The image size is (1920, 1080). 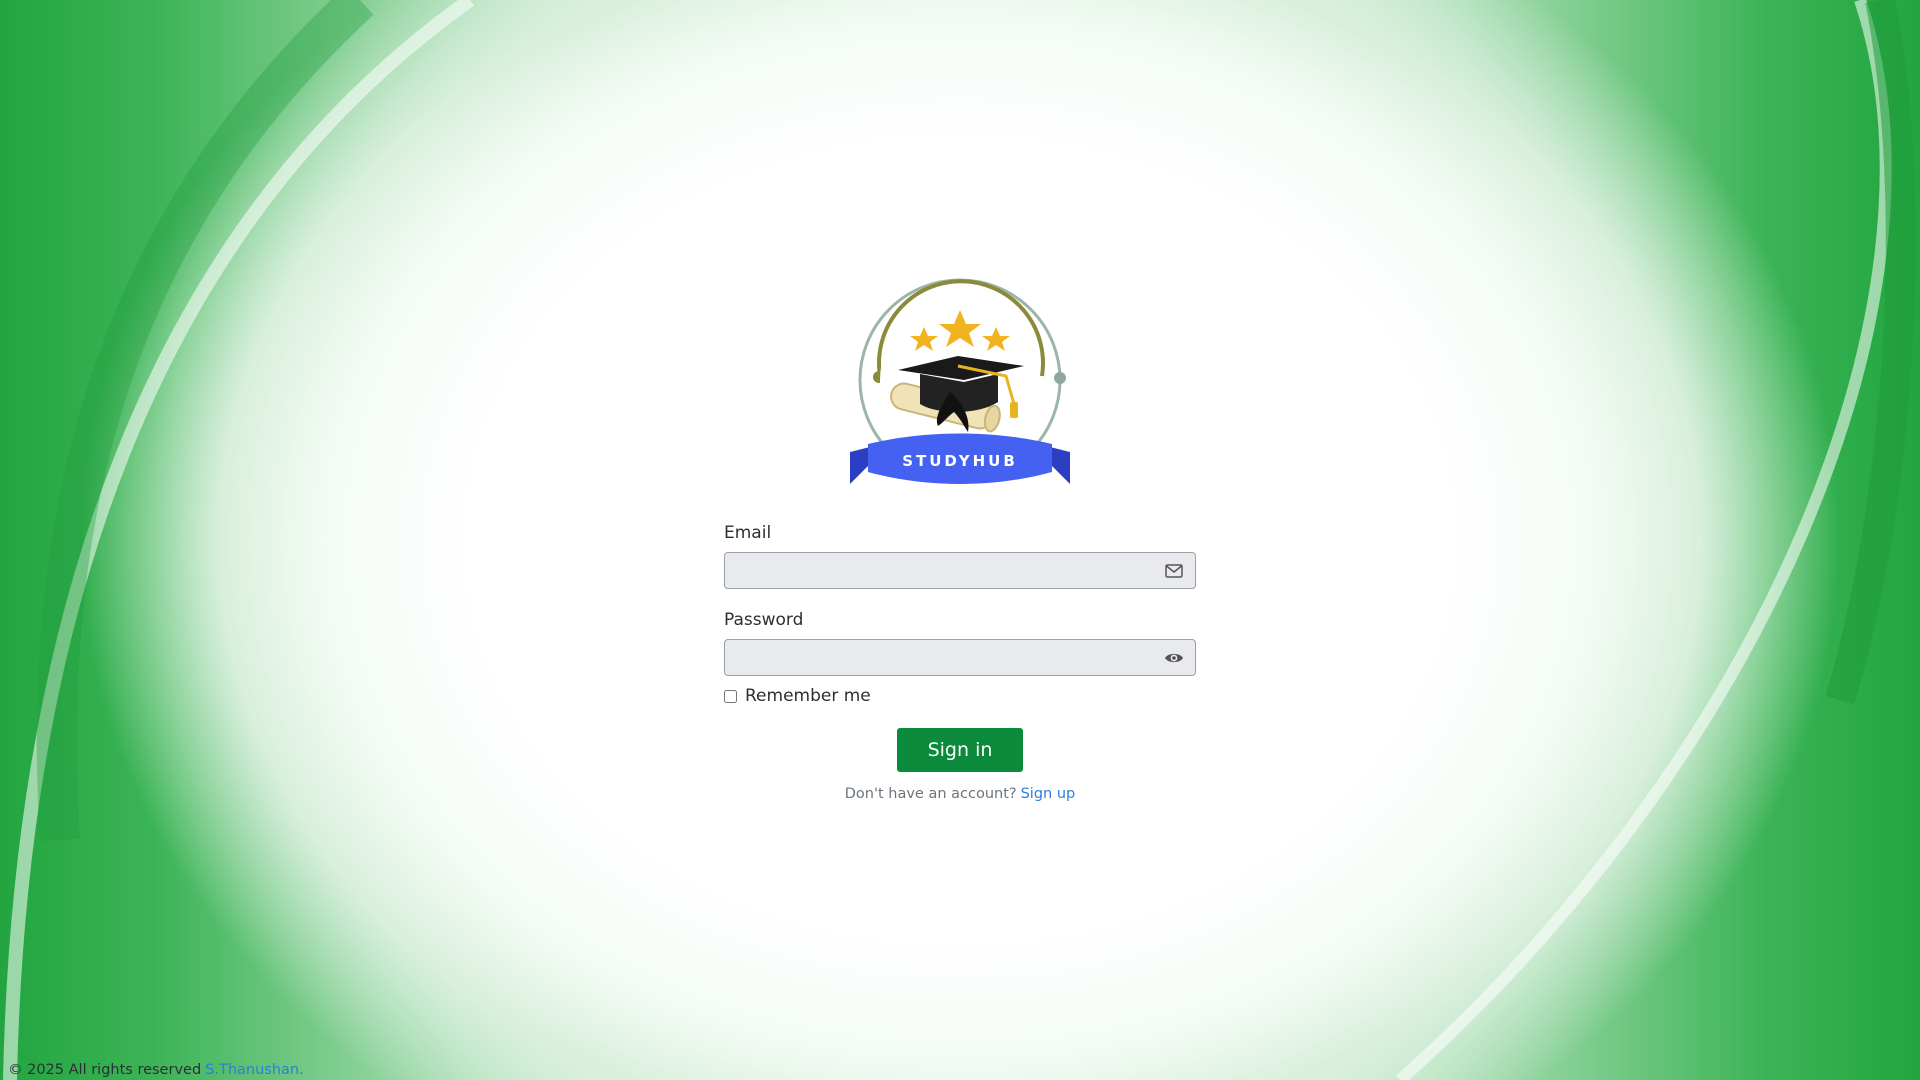 I want to click on signin-button-row: Sign in, so click(x=960, y=750).